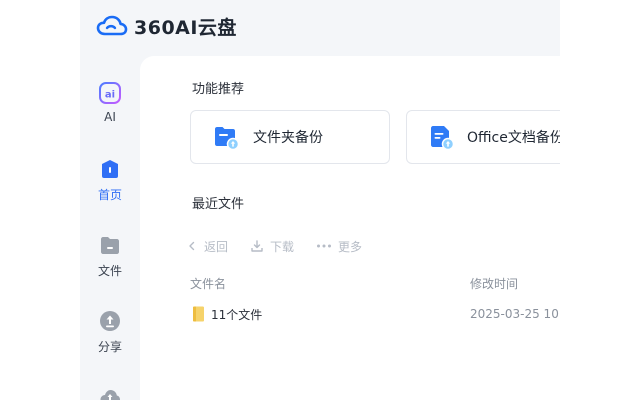 The image size is (640, 400). I want to click on file-toolbar: 返回 下载 更多, so click(285, 246).